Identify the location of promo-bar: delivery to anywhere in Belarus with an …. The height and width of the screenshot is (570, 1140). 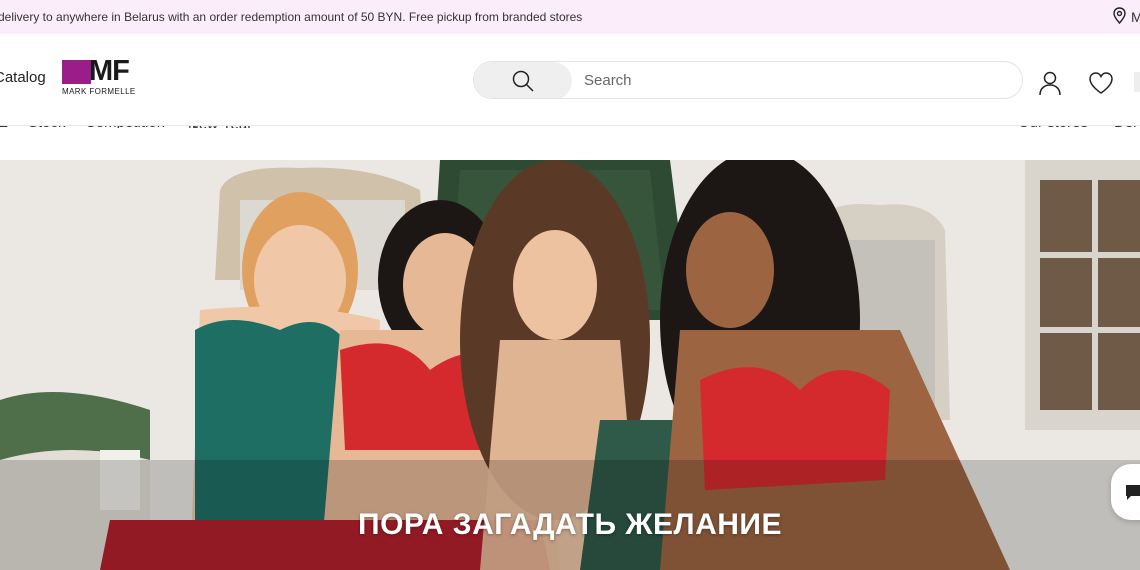
(570, 17).